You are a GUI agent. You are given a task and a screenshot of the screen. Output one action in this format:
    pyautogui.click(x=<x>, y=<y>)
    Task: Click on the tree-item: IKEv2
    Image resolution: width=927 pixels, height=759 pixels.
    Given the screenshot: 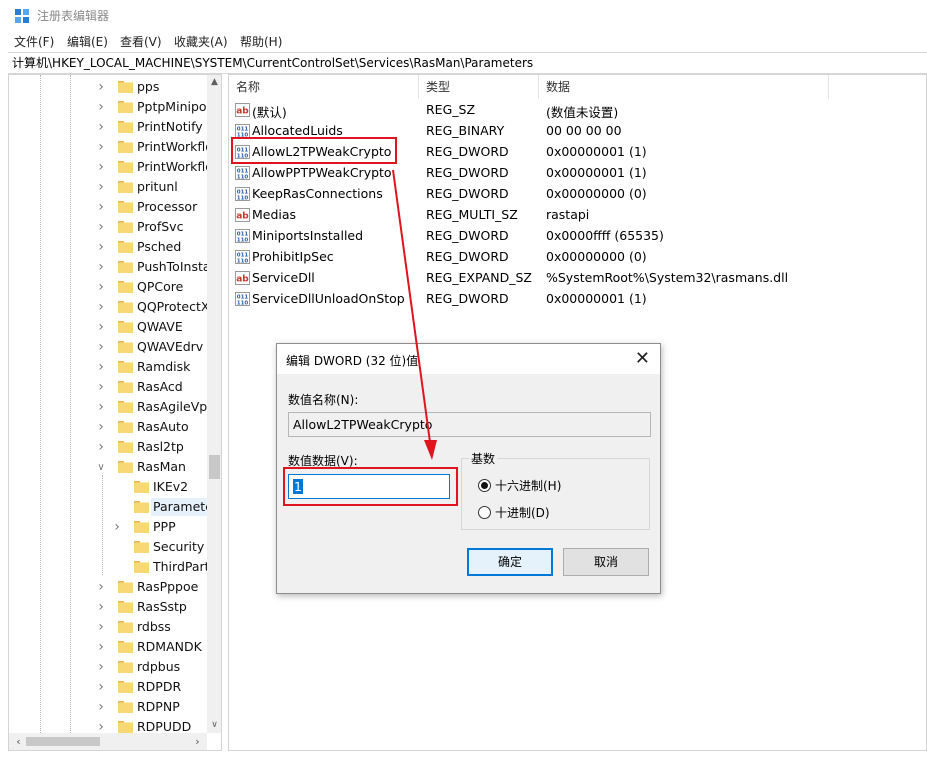 What is the action you would take?
    pyautogui.click(x=108, y=487)
    